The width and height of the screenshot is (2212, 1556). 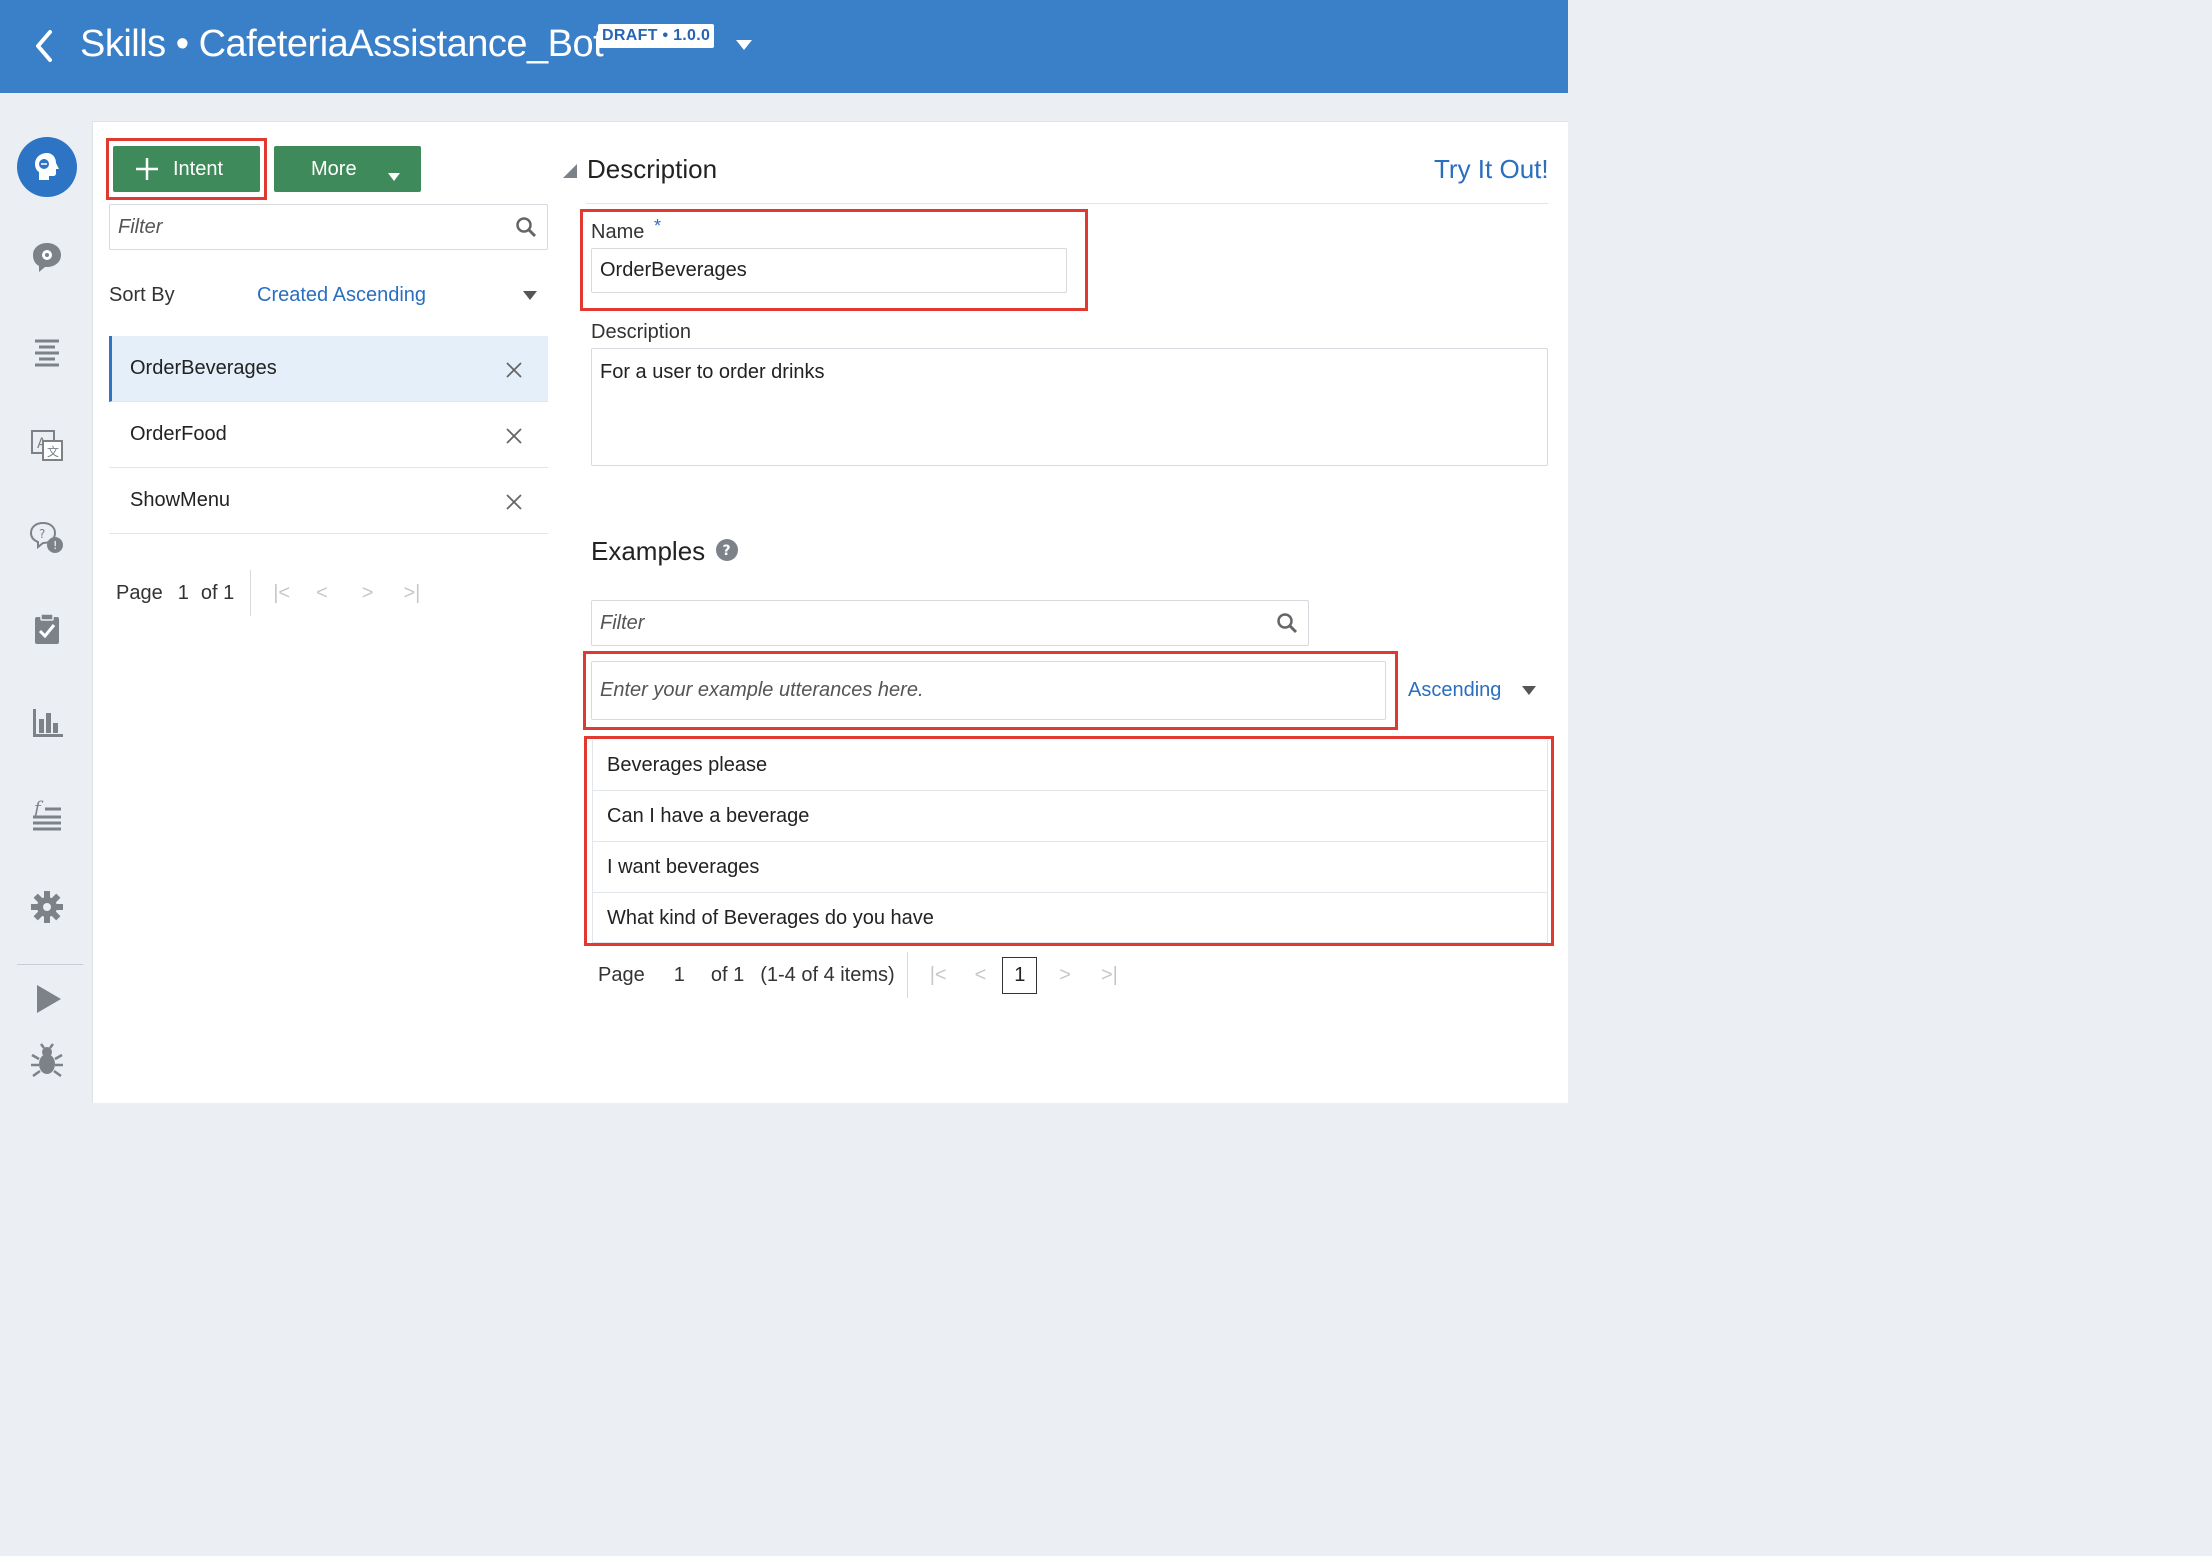 I want to click on more-label: More, so click(x=334, y=168).